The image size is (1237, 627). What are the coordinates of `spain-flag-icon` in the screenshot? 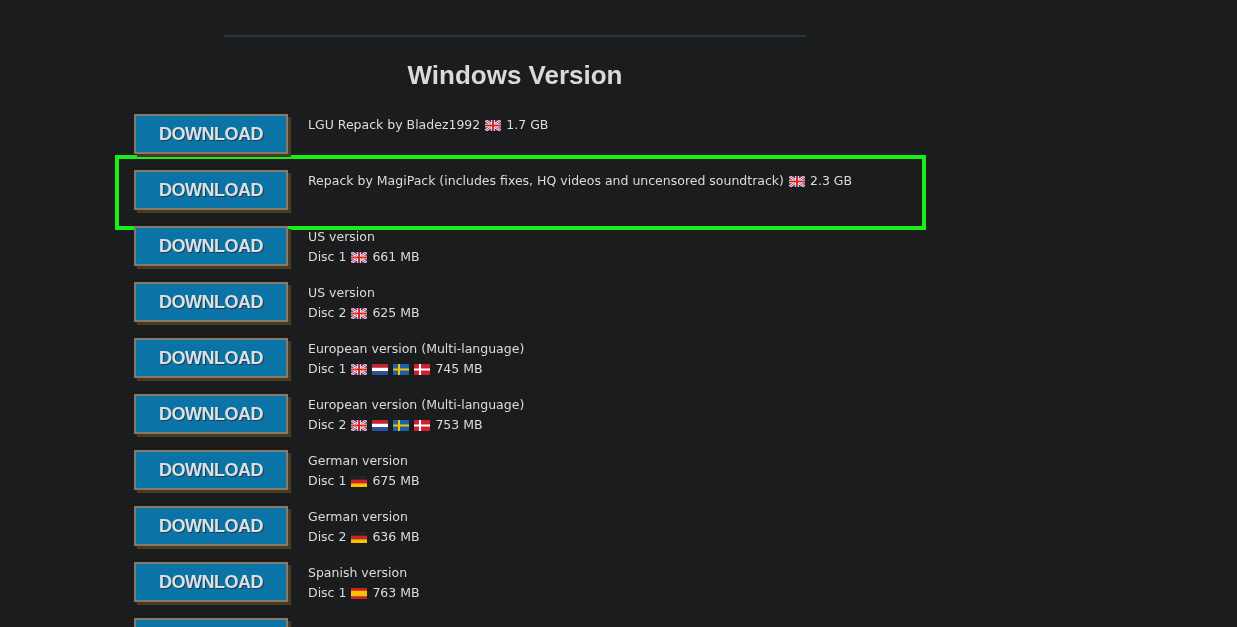 It's located at (359, 593).